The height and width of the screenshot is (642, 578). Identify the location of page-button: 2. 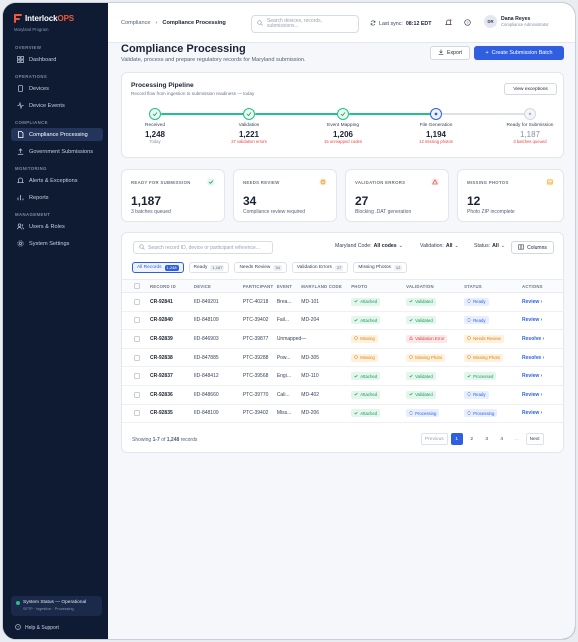
(472, 439).